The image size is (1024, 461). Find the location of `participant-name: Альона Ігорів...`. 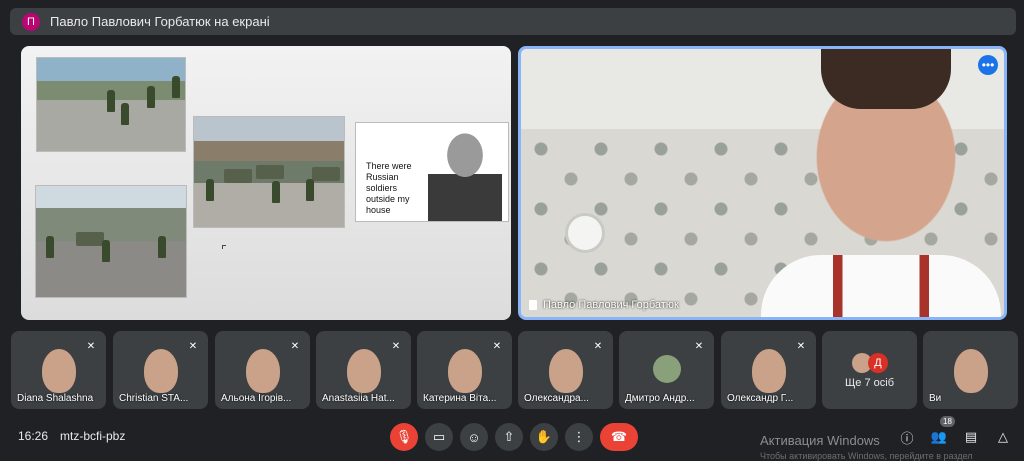

participant-name: Альона Ігорів... is located at coordinates (256, 398).